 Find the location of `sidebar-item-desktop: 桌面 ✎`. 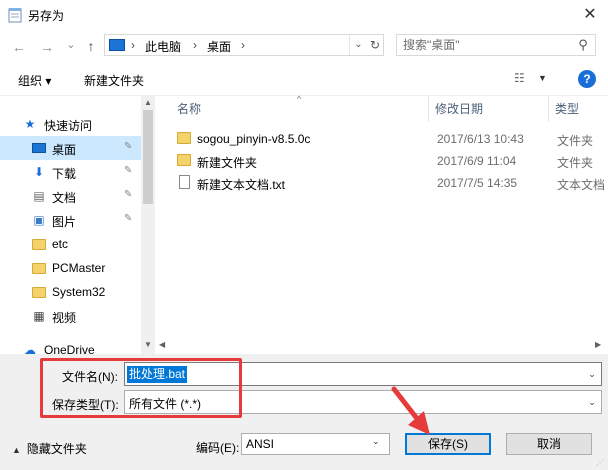

sidebar-item-desktop: 桌面 ✎ is located at coordinates (70, 148).